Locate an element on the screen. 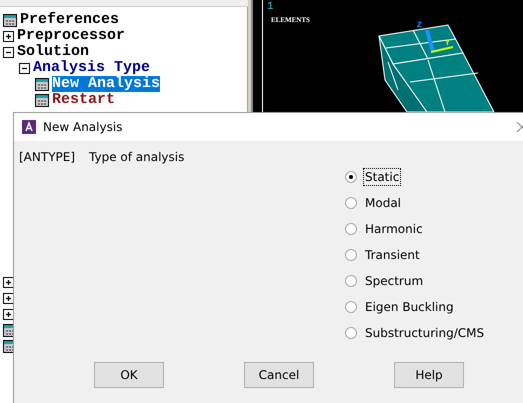 Image resolution: width=523 pixels, height=403 pixels. menu-item: Analysis Type is located at coordinates (91, 68).